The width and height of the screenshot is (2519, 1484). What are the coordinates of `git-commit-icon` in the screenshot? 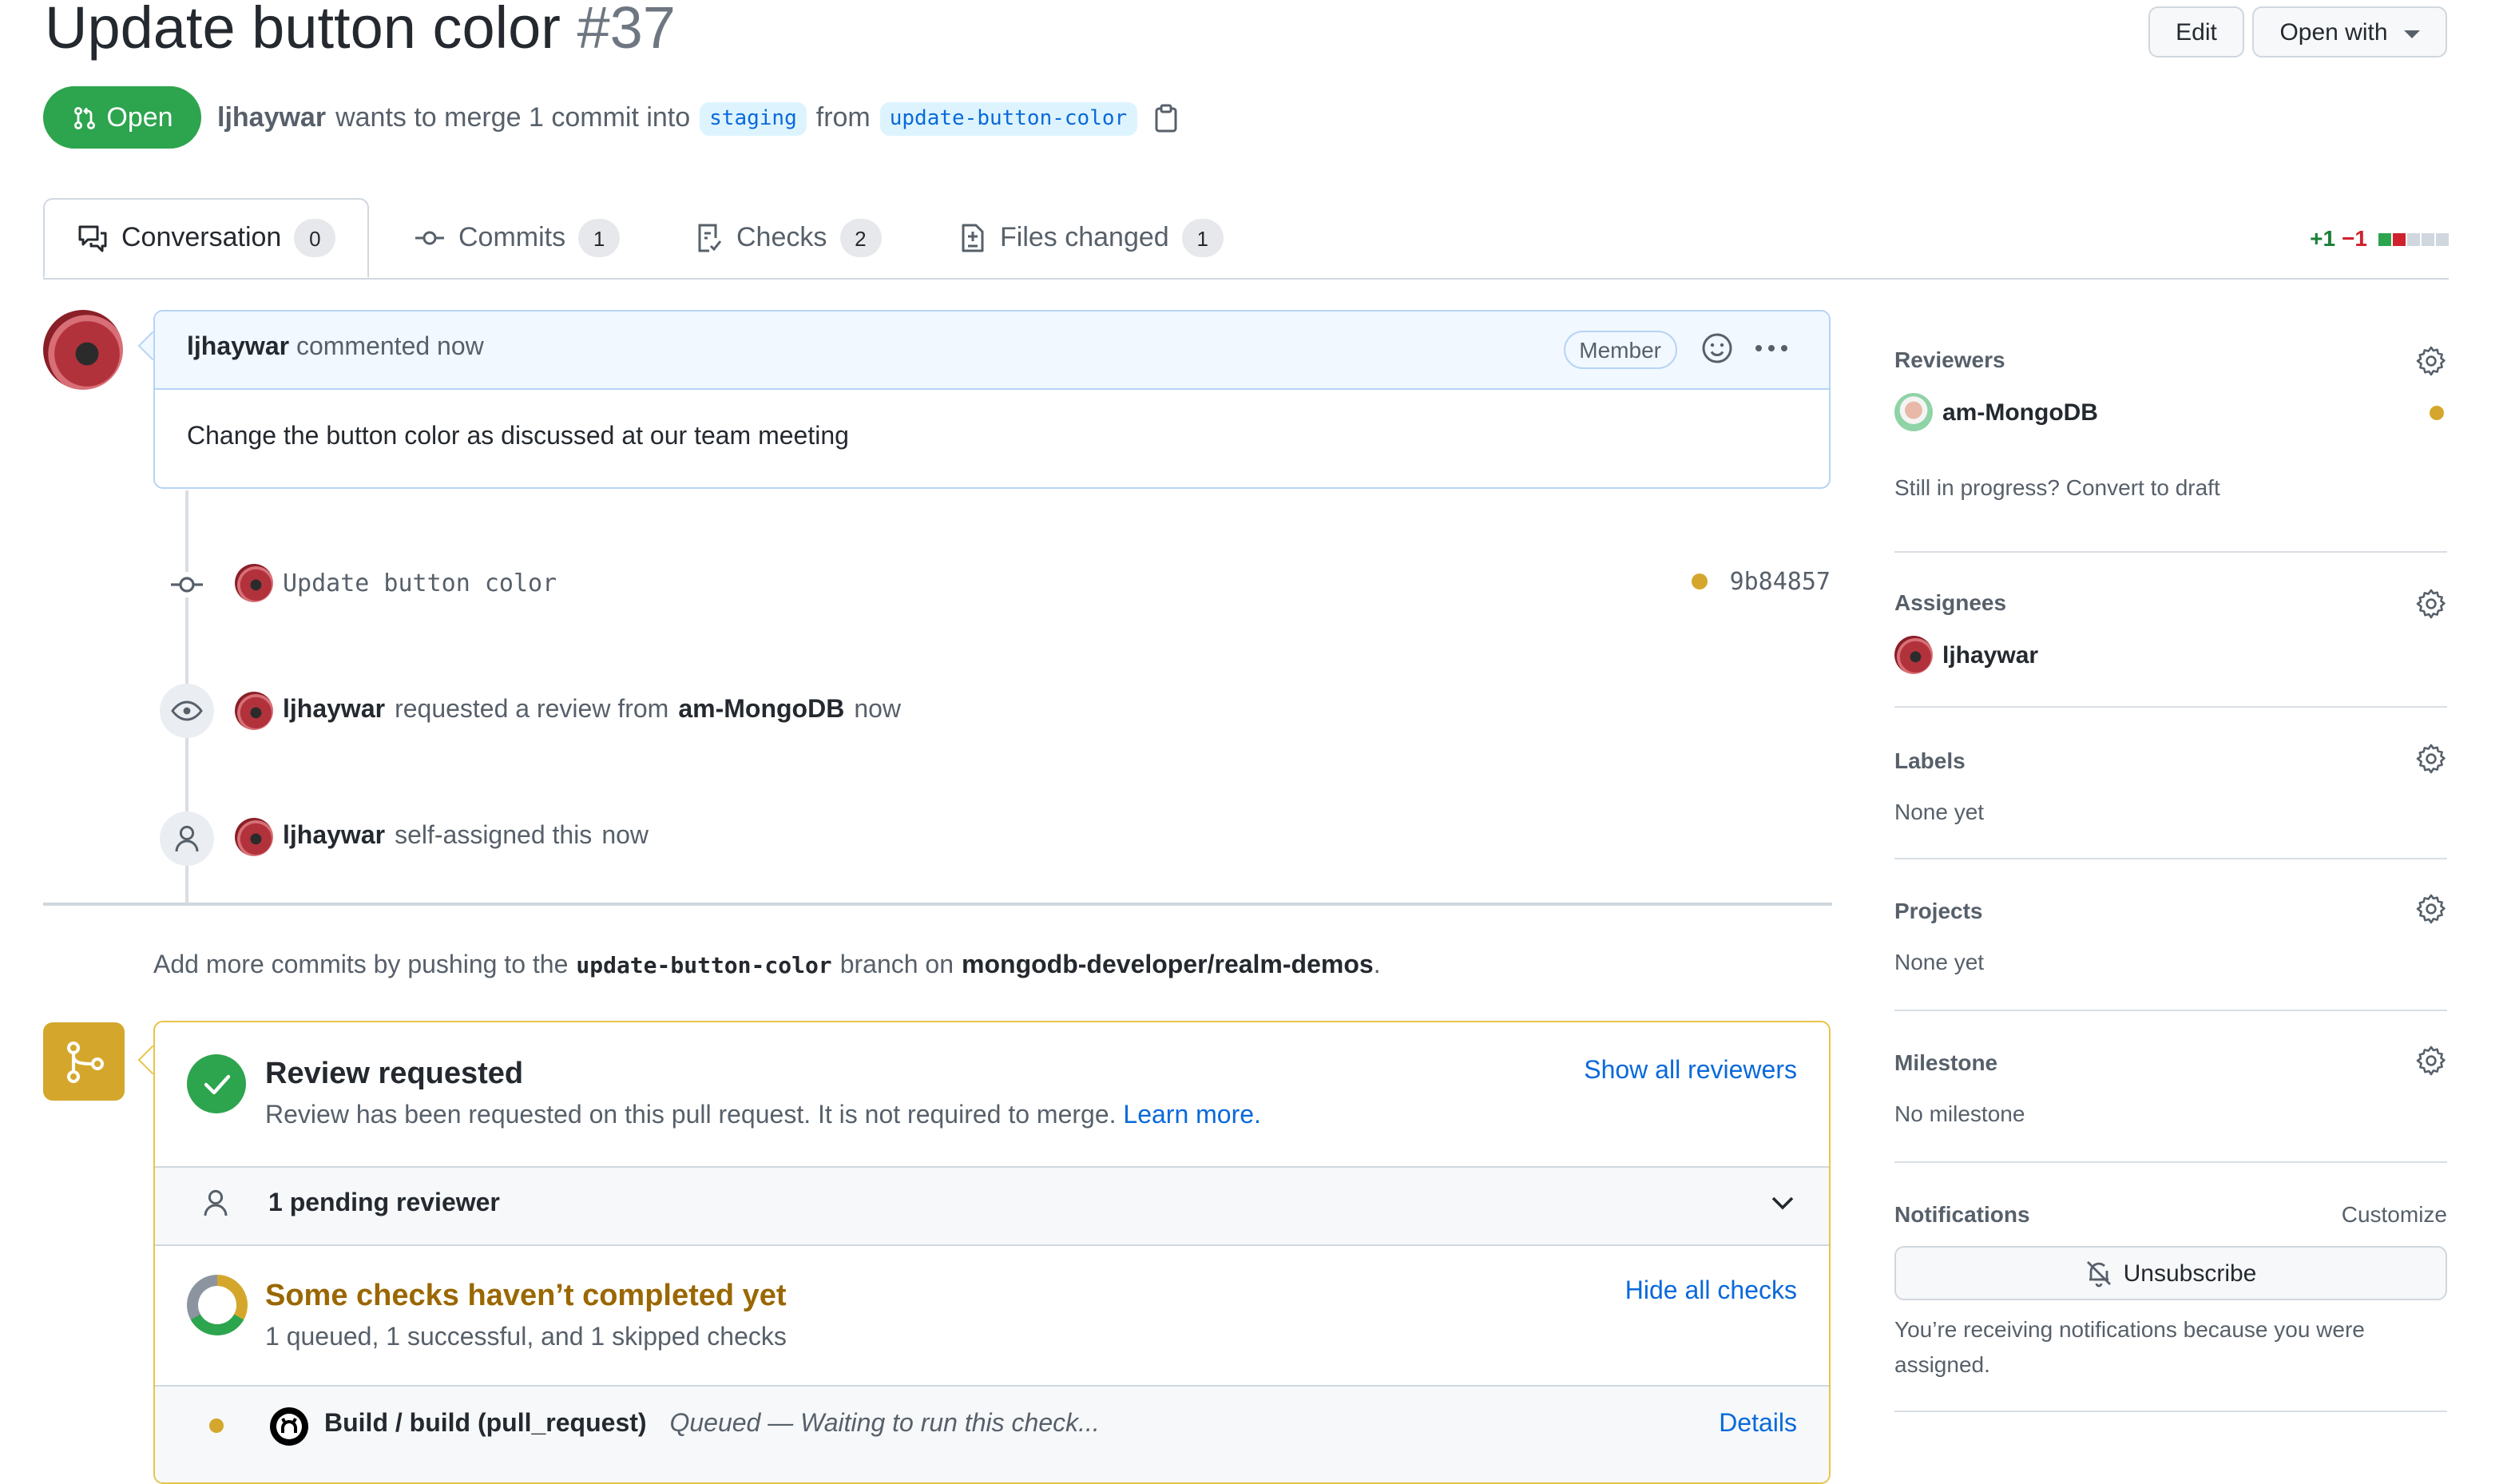 It's located at (187, 585).